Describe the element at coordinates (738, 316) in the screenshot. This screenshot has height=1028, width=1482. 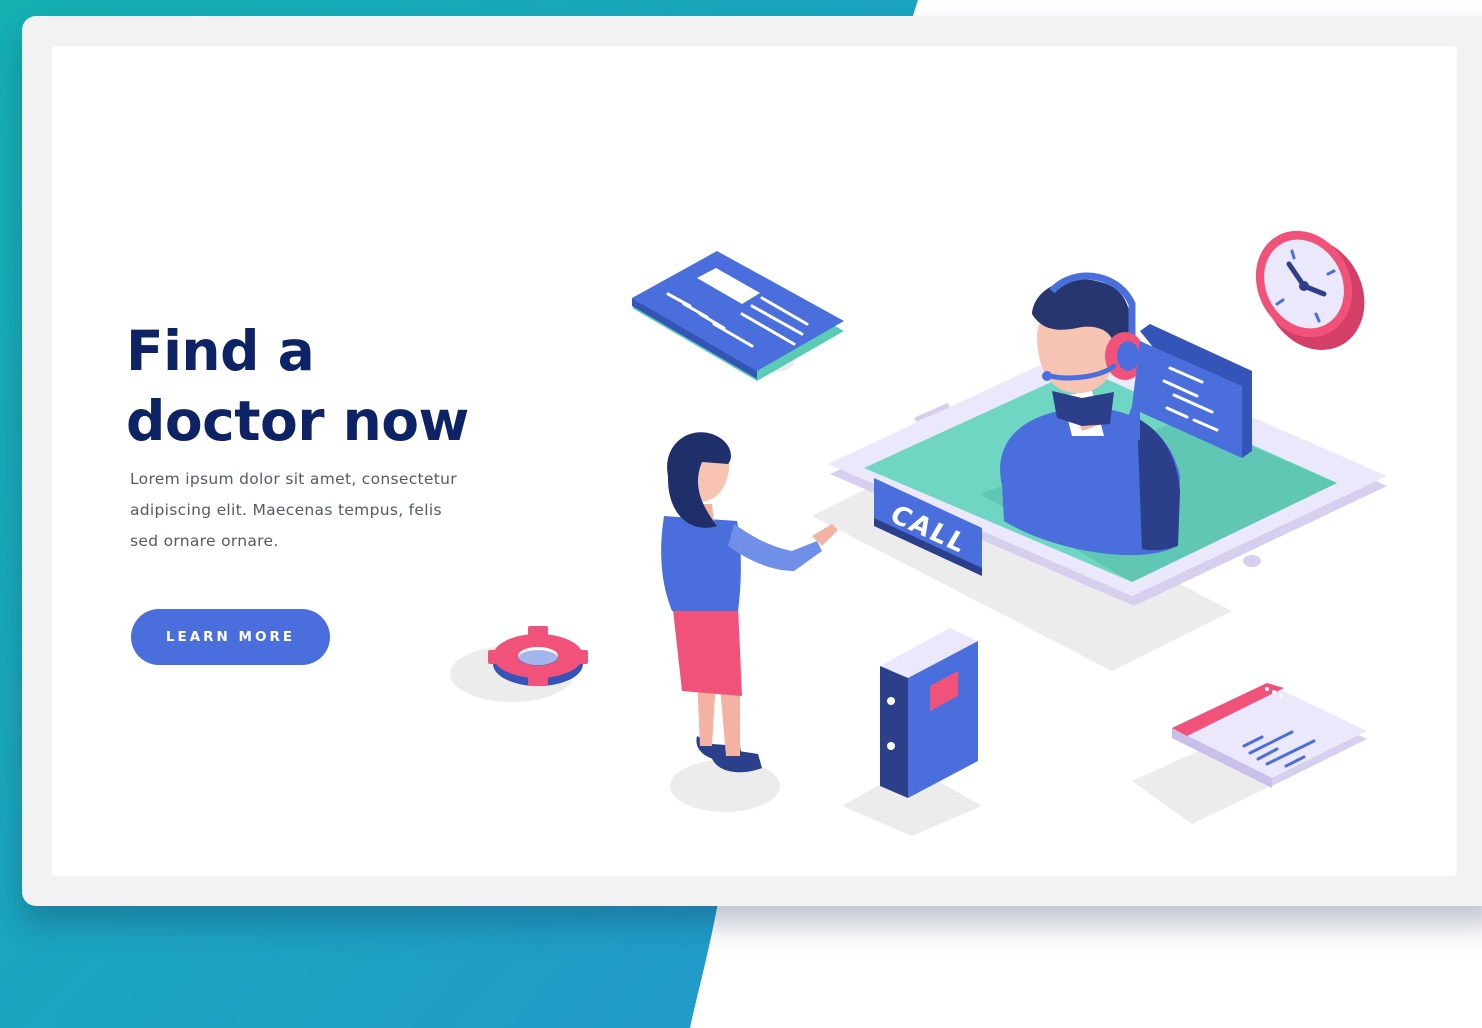
I see `brochure-icon` at that location.